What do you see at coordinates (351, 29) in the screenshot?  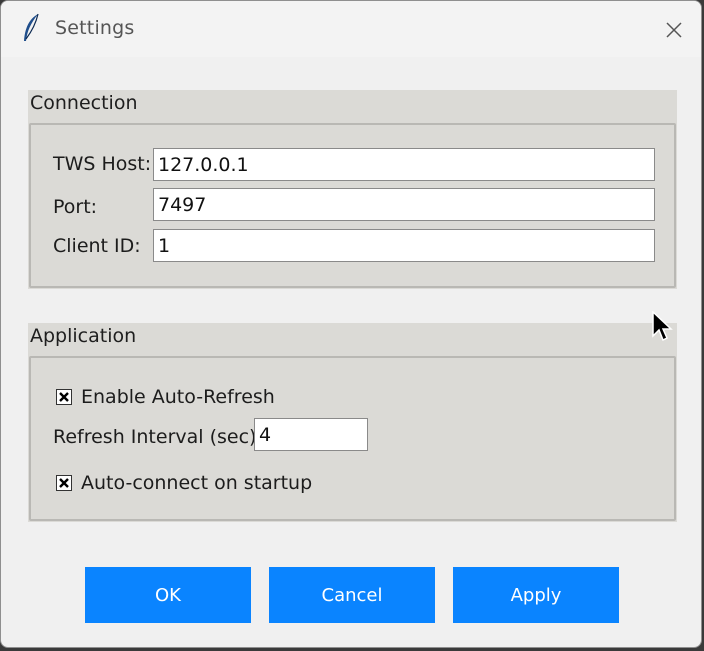 I see `title-bar: Settings` at bounding box center [351, 29].